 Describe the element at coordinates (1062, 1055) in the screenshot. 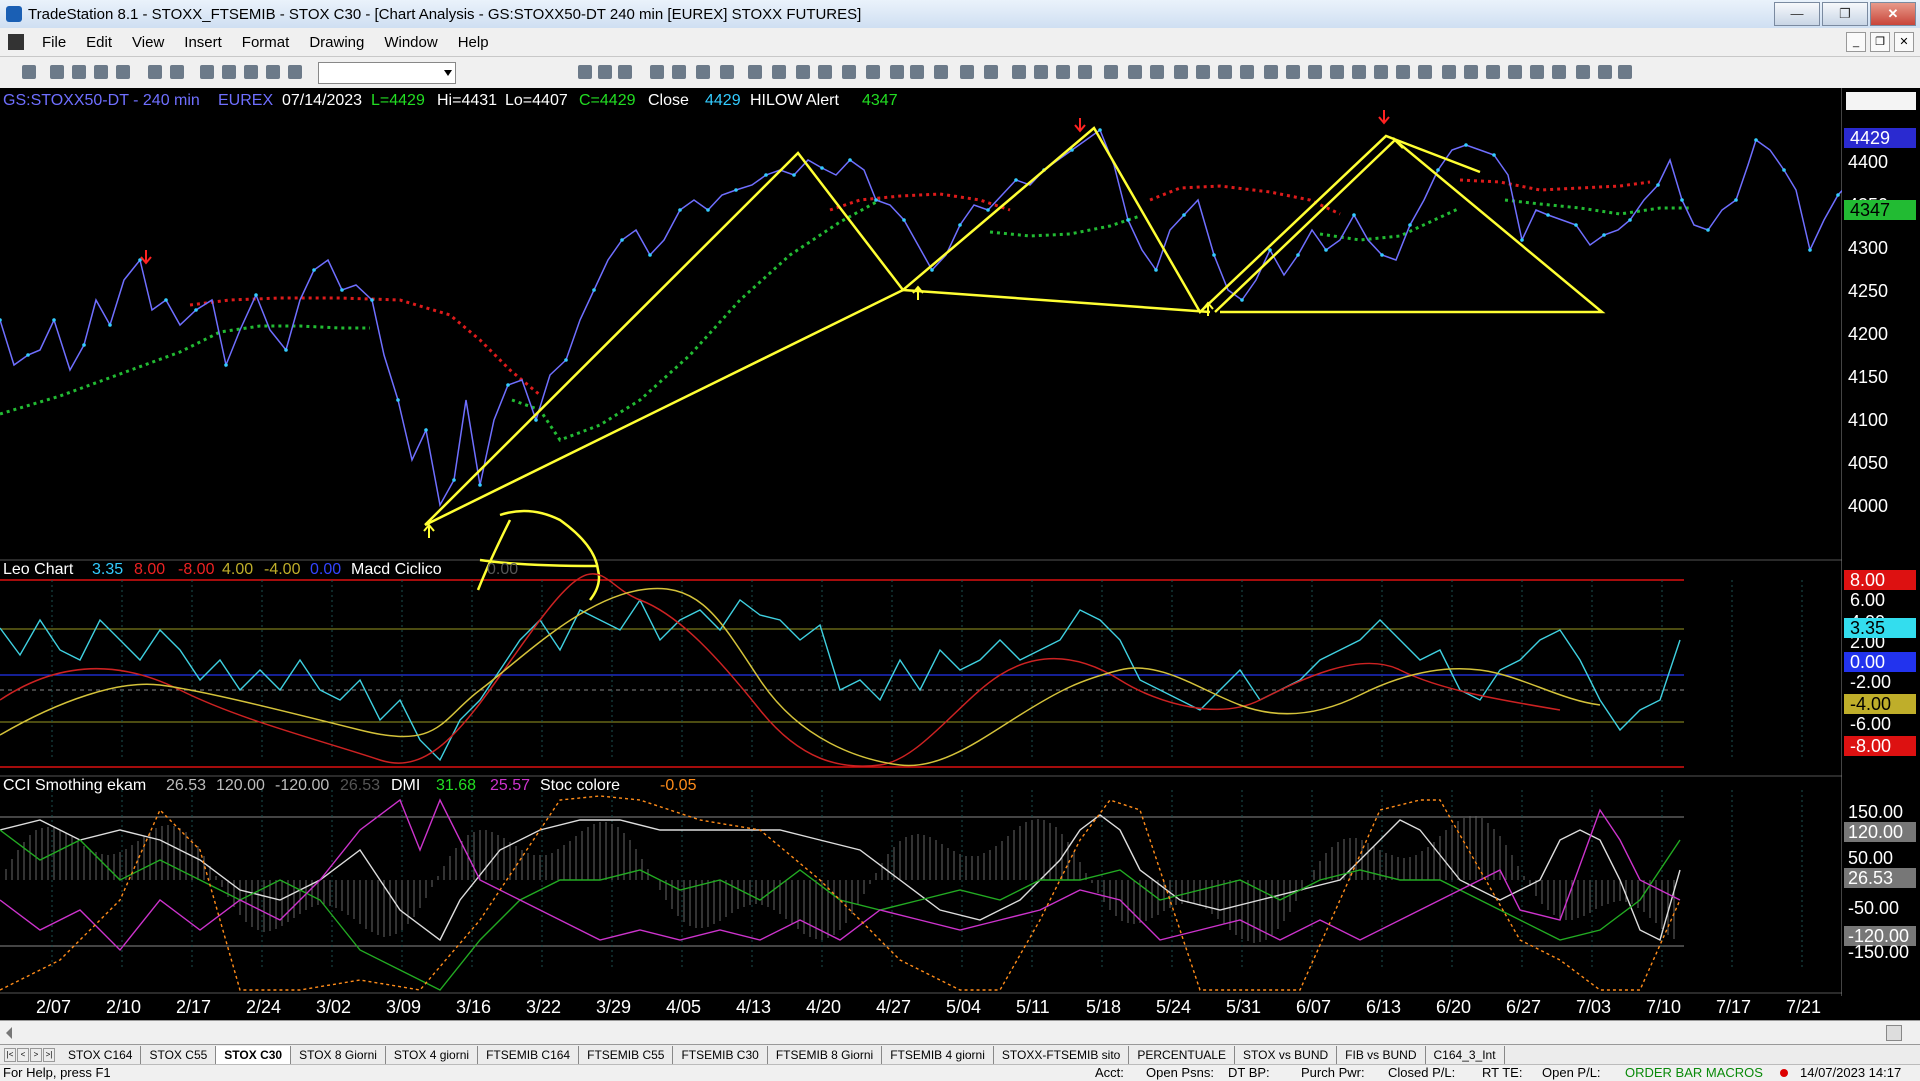

I see `workspace-tab: STOXX-FTSEMIB sito` at that location.